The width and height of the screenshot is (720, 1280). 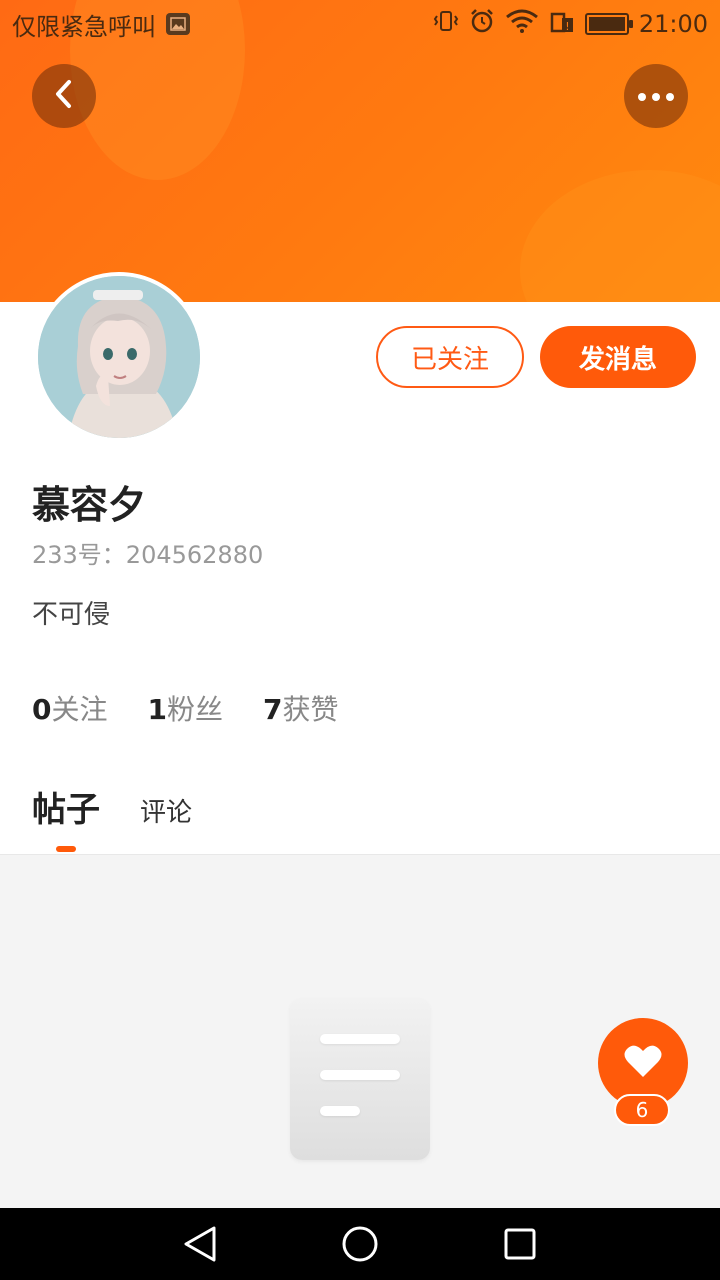 What do you see at coordinates (360, 24) in the screenshot?
I see `status-bar: 仅限紧急呼叫 ! 21:00` at bounding box center [360, 24].